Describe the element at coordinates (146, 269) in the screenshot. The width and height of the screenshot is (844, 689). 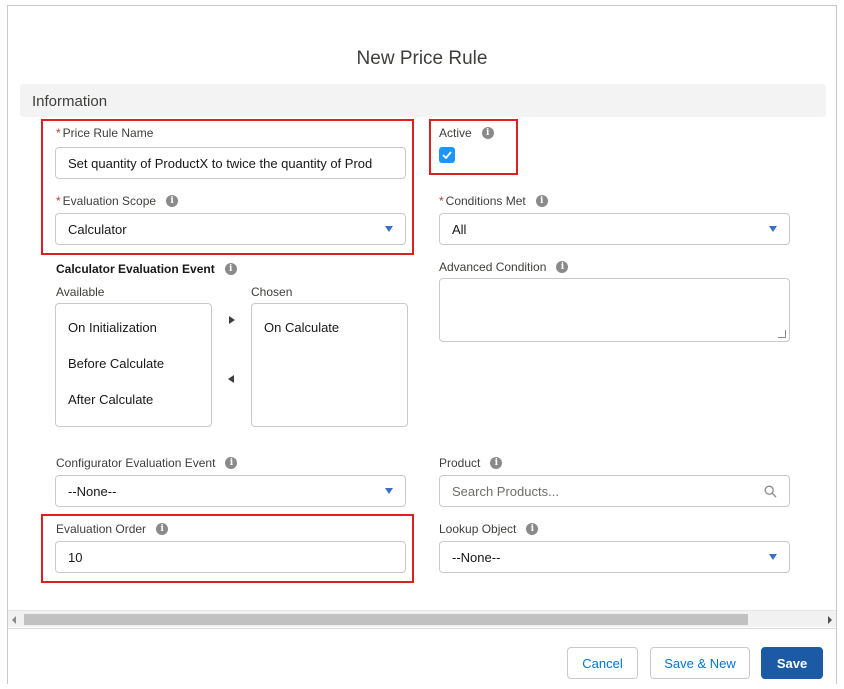
I see `calculator-event-label: Calculator Evaluation Event i` at that location.